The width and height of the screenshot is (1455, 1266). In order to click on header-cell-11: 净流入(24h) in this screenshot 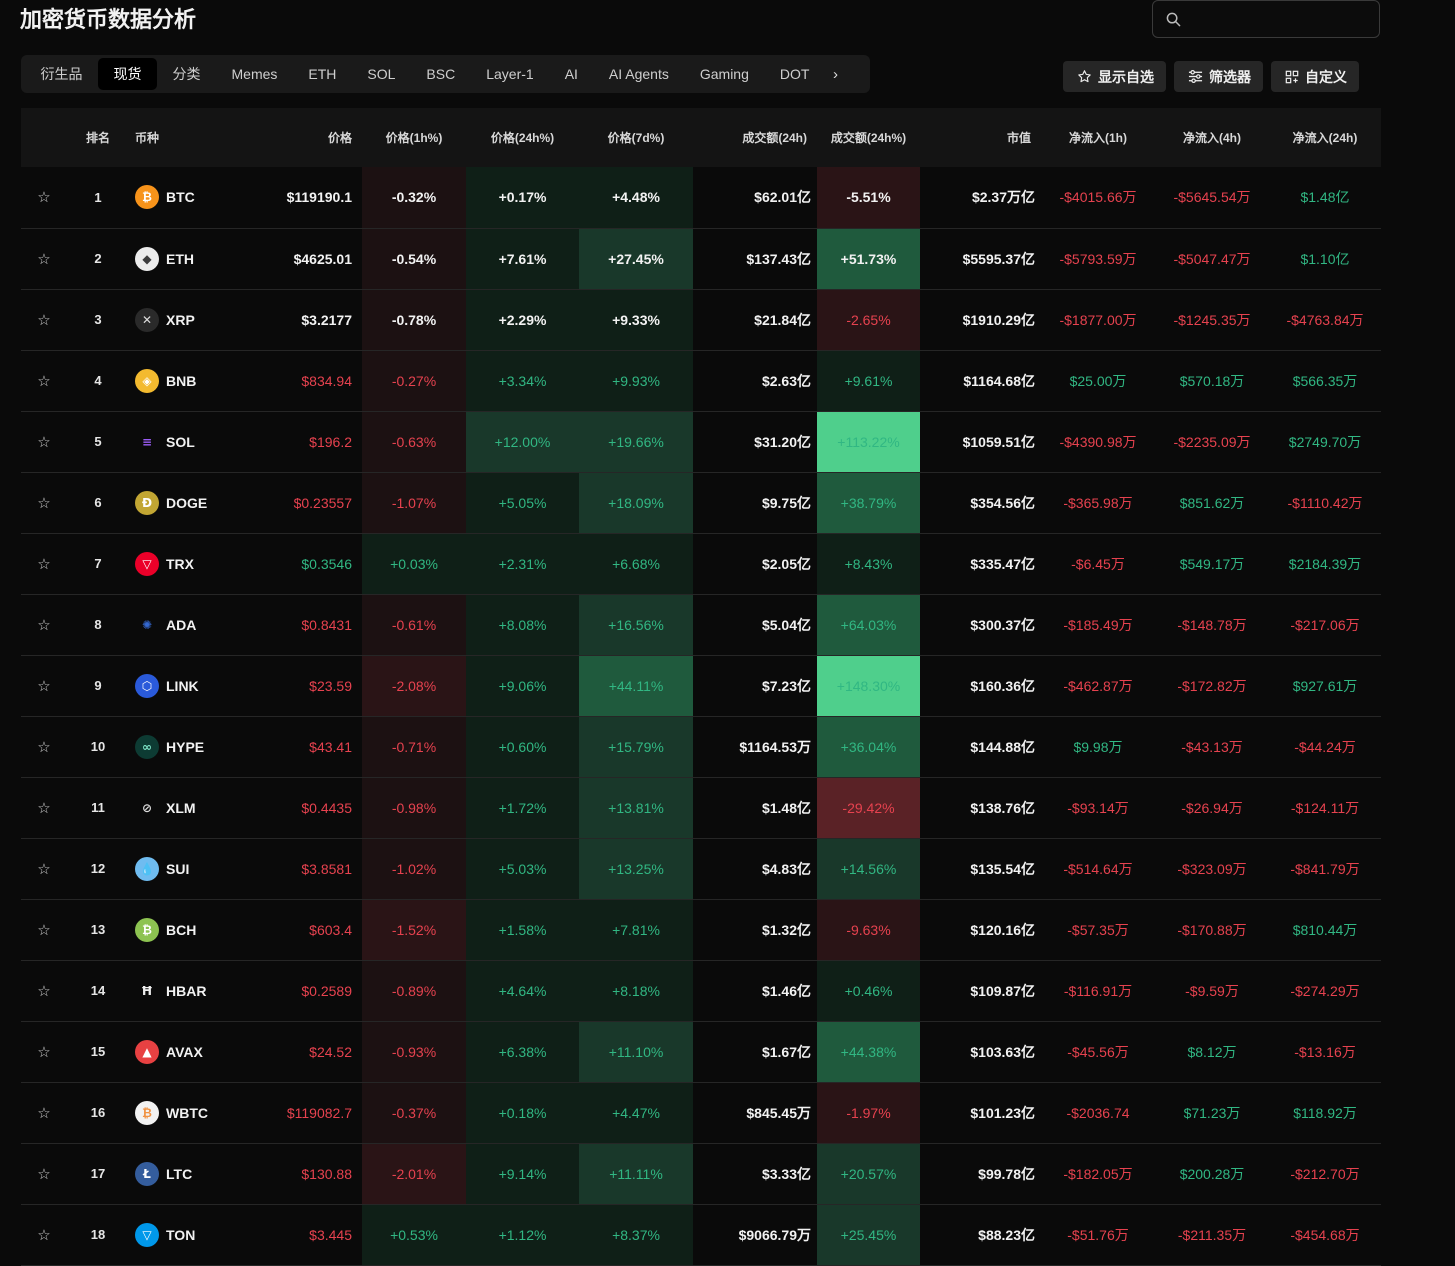, I will do `click(1325, 137)`.